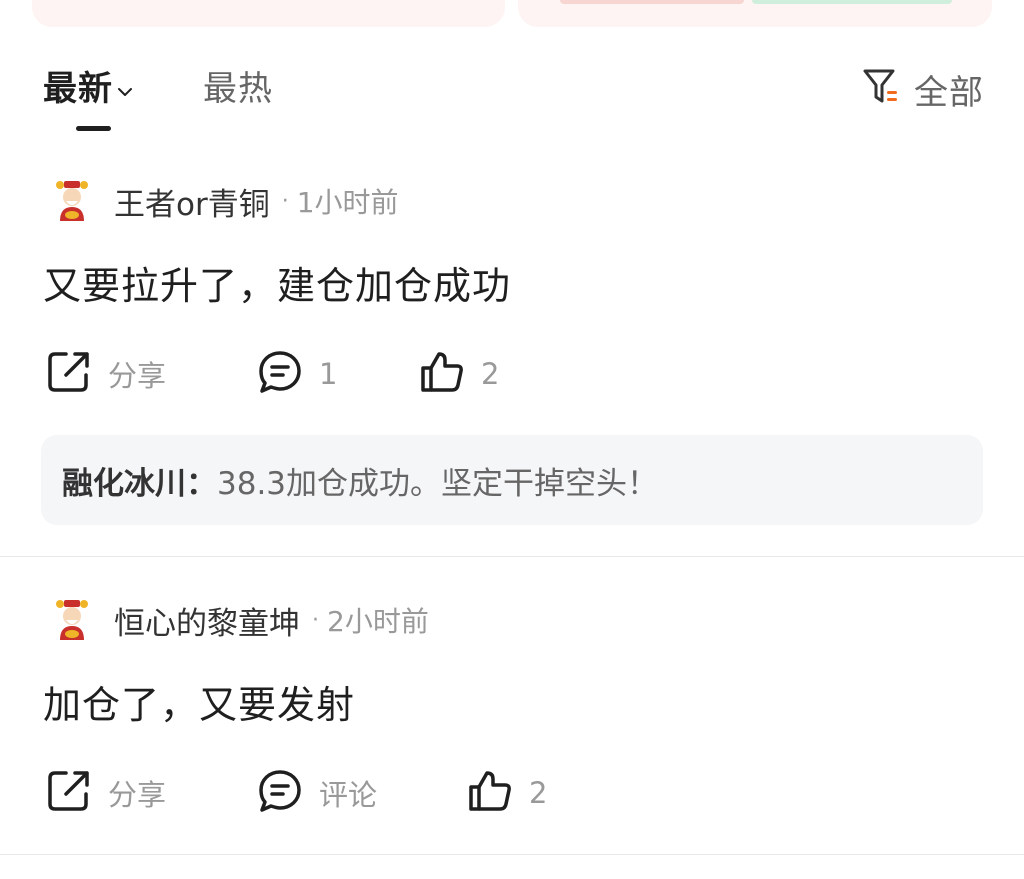  I want to click on comment-content: 又要拉升了，建仓加仓成功, so click(277, 282).